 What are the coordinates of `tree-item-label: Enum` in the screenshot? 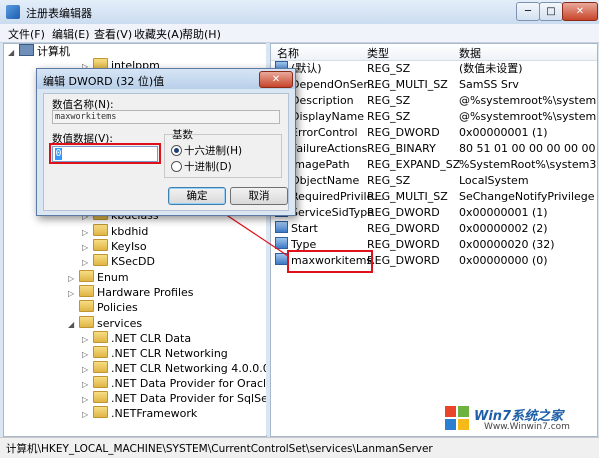 It's located at (113, 277).